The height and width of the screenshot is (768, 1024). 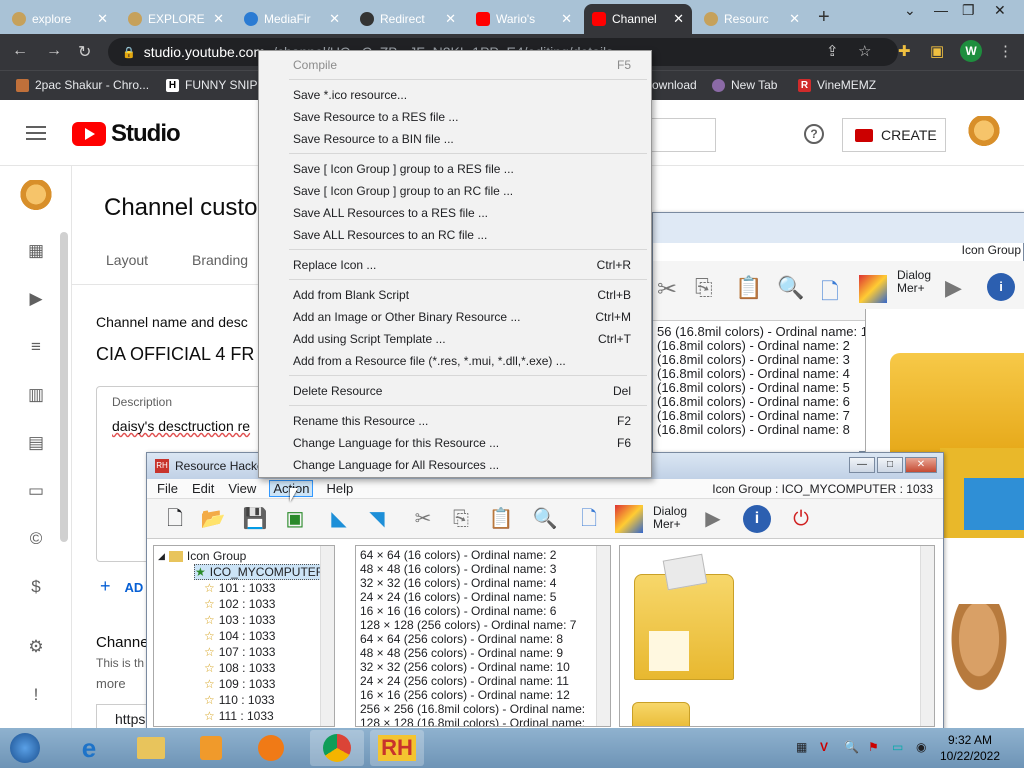 I want to click on tray-network-icon: ▦, so click(x=801, y=747).